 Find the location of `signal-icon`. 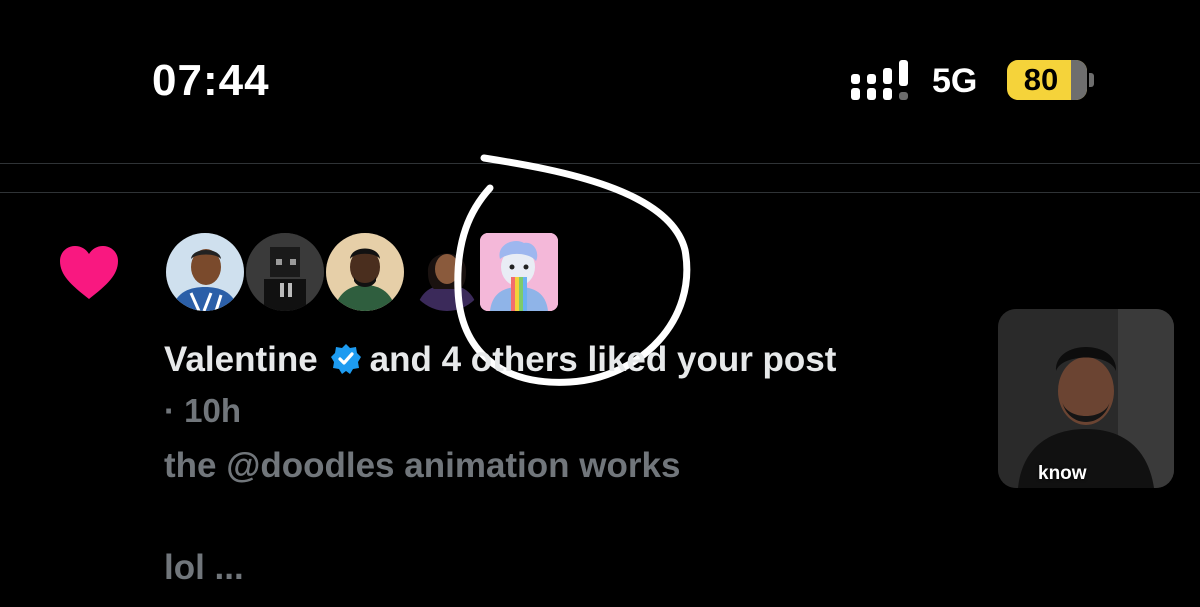

signal-icon is located at coordinates (879, 80).